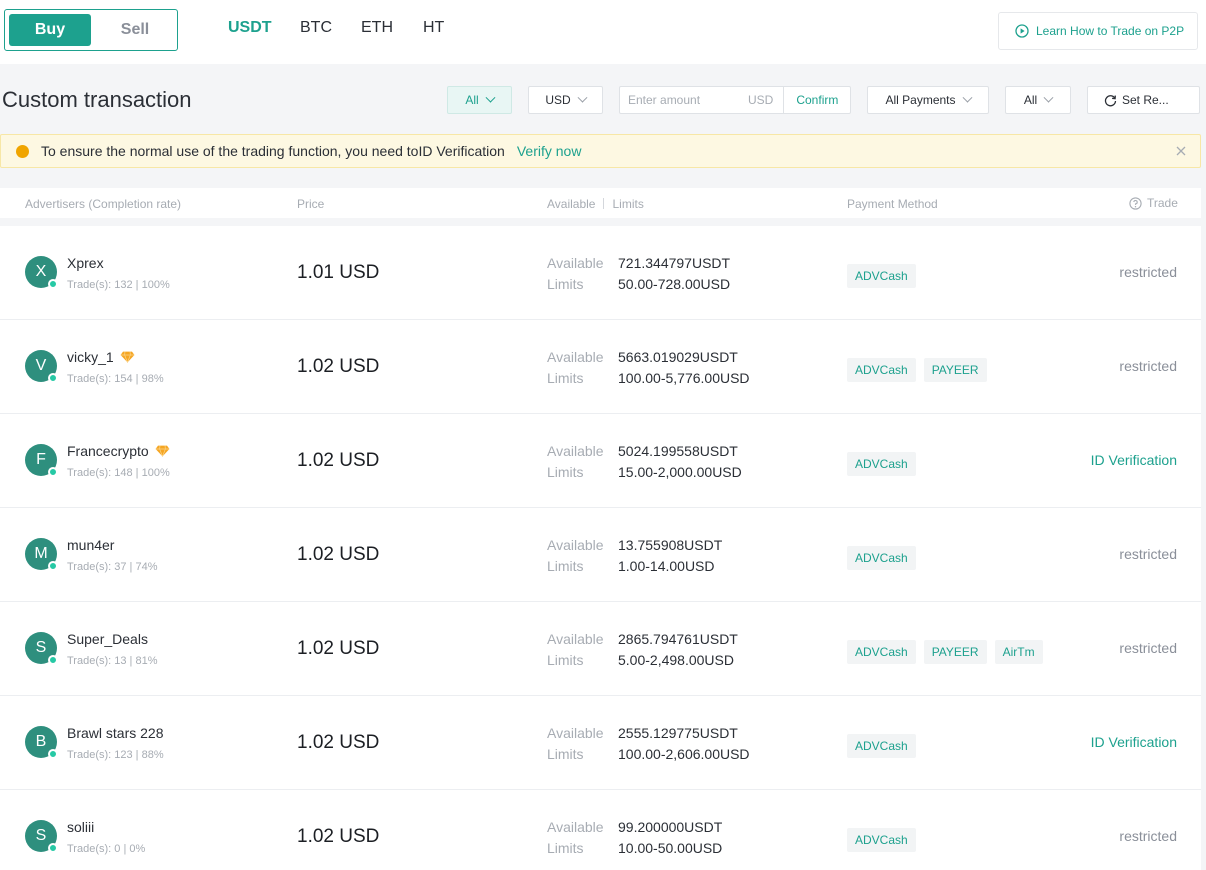 This screenshot has height=870, width=1206. What do you see at coordinates (680, 472) in the screenshot?
I see `limits-value: 15.00-2,000.00USD` at bounding box center [680, 472].